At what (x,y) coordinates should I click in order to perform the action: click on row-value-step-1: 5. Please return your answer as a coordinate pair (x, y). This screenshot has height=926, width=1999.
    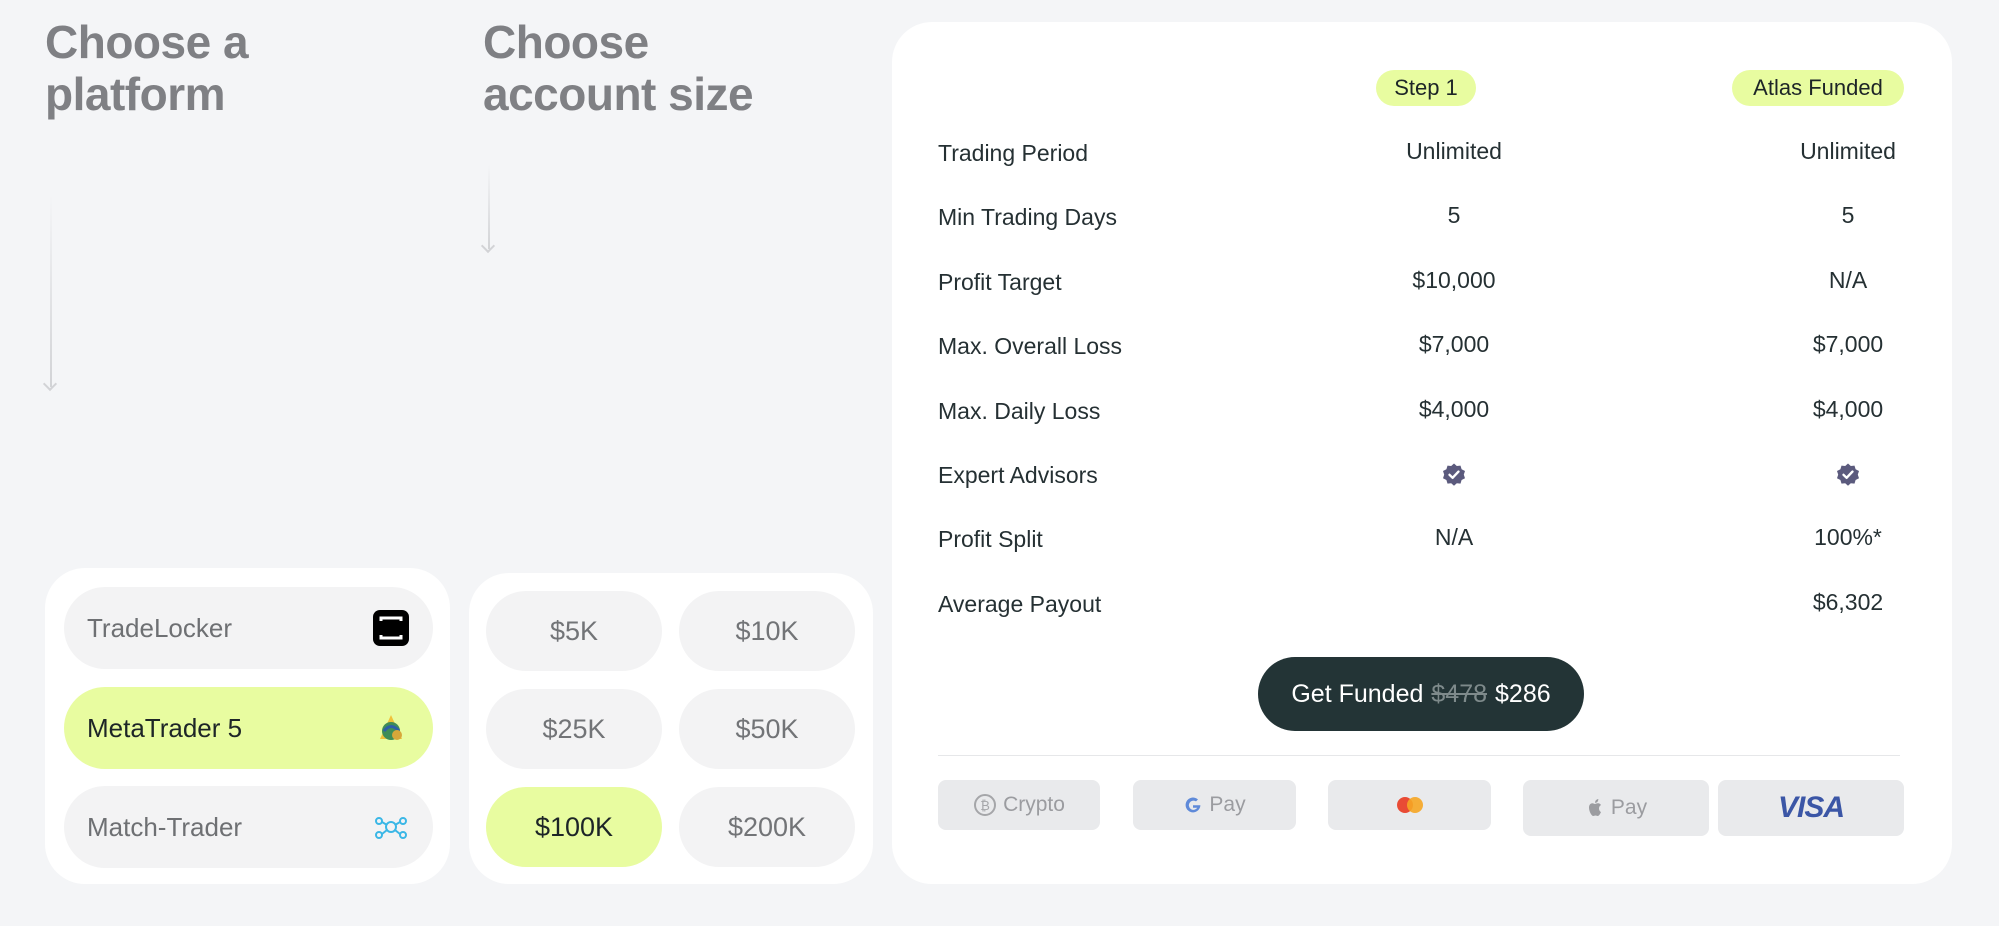
    Looking at the image, I should click on (1454, 215).